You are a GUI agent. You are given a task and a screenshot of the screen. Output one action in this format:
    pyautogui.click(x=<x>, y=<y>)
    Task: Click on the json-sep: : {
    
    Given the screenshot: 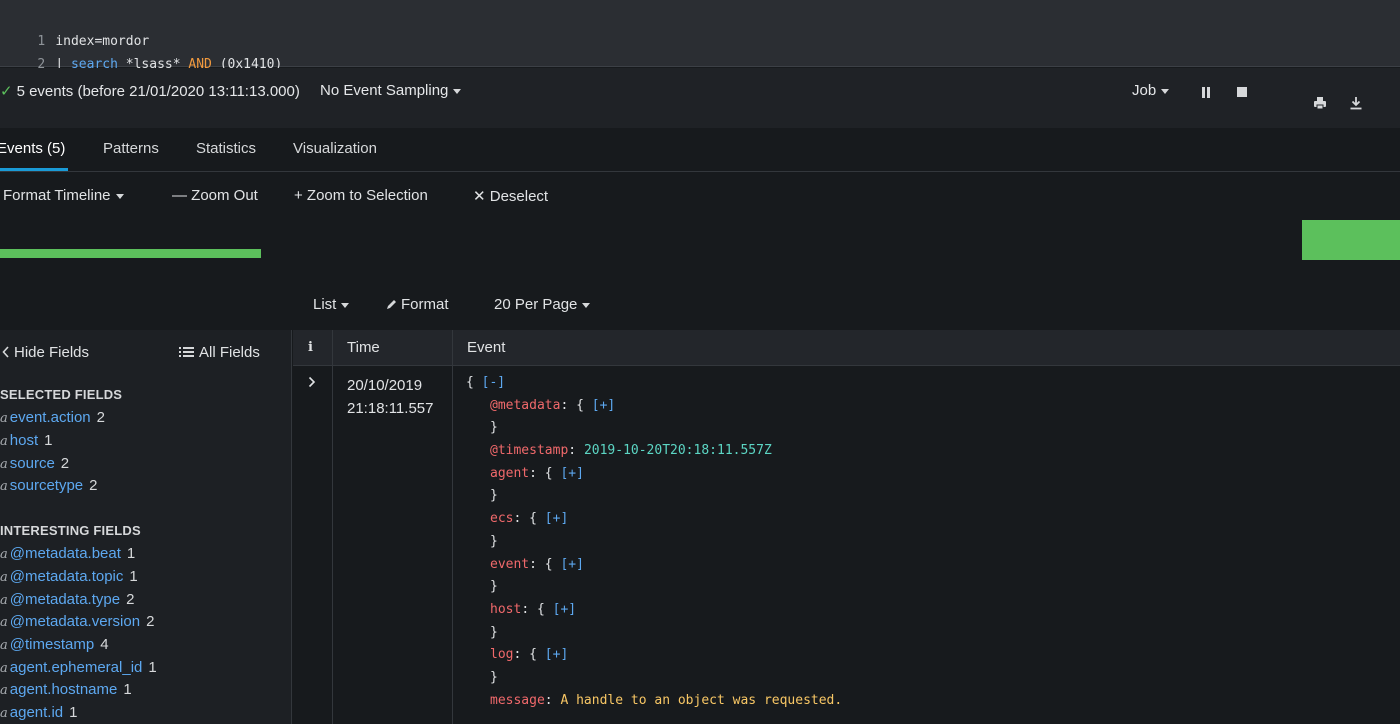 What is the action you would take?
    pyautogui.click(x=576, y=405)
    